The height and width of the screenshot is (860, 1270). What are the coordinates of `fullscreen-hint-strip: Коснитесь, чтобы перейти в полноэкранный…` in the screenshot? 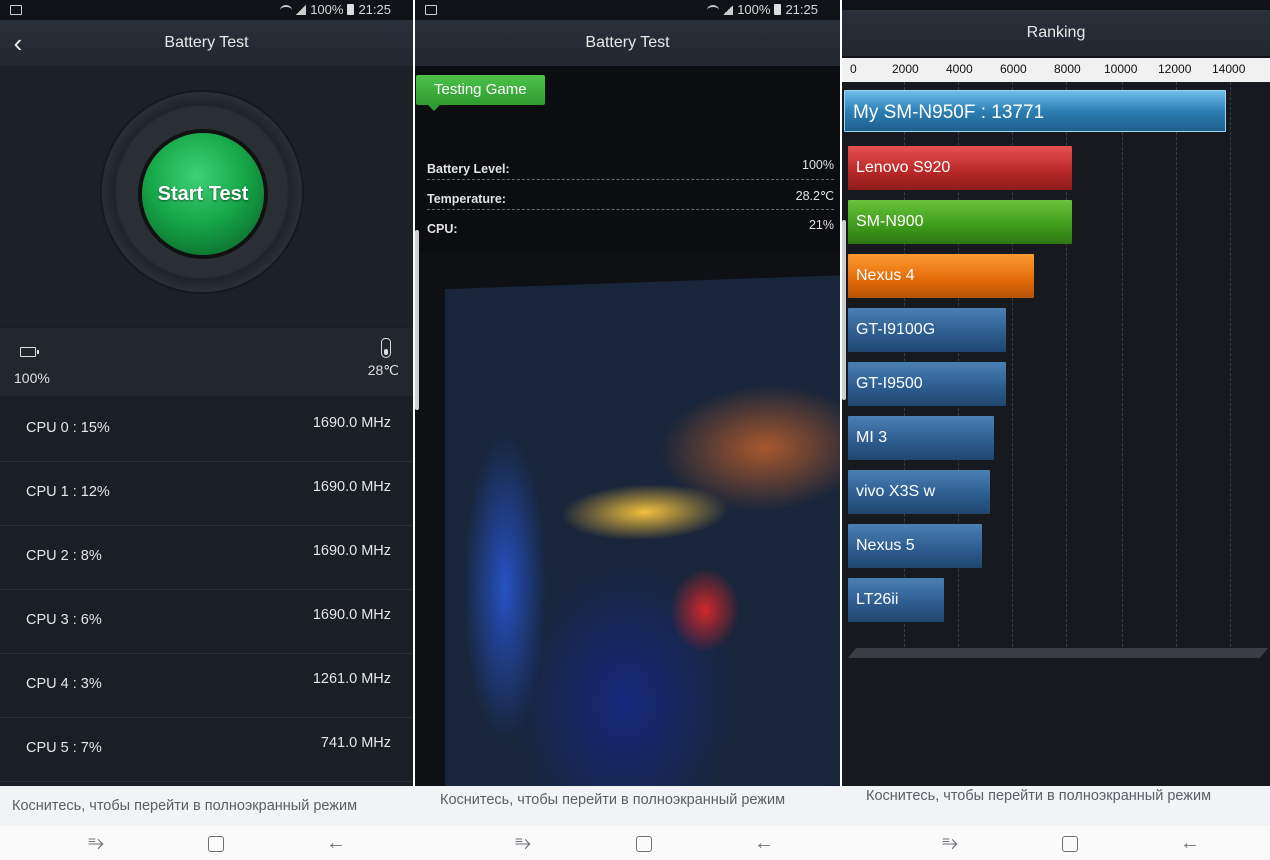 It's located at (635, 806).